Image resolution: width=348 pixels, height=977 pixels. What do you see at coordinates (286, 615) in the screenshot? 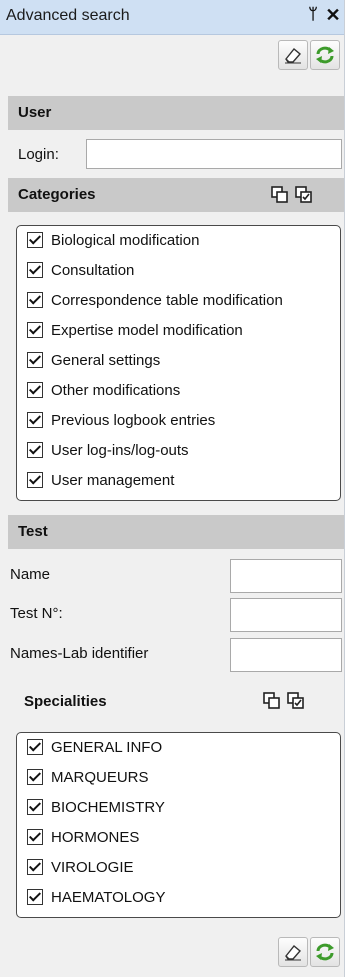
I see `test-no-field` at bounding box center [286, 615].